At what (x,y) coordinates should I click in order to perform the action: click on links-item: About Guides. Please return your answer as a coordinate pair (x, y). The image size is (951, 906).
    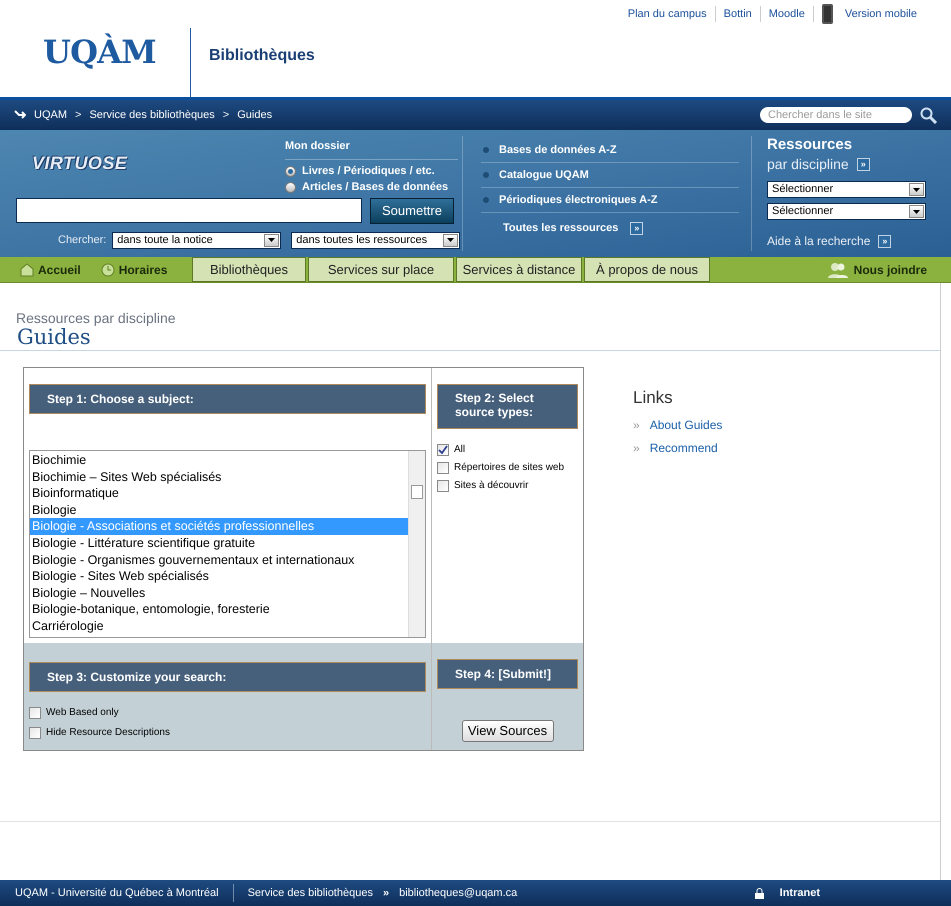
    Looking at the image, I should click on (686, 425).